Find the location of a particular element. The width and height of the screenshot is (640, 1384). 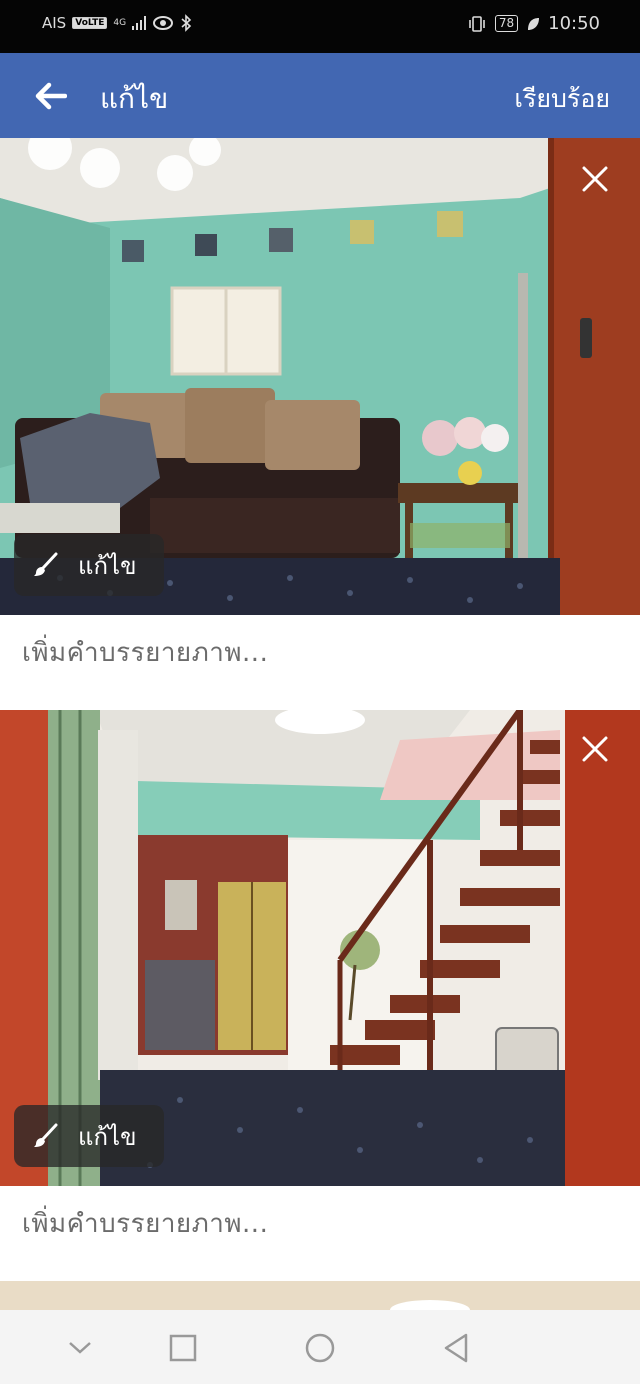

leaf-icon is located at coordinates (533, 24).